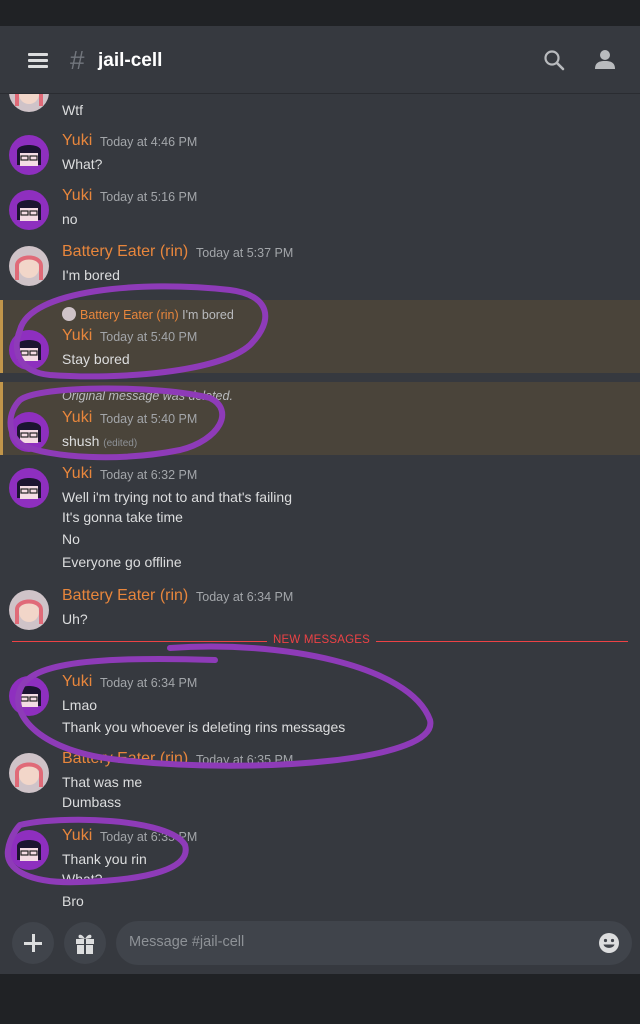 This screenshot has width=640, height=1024. What do you see at coordinates (149, 142) in the screenshot?
I see `timestamp: Today at 4:46 PM` at bounding box center [149, 142].